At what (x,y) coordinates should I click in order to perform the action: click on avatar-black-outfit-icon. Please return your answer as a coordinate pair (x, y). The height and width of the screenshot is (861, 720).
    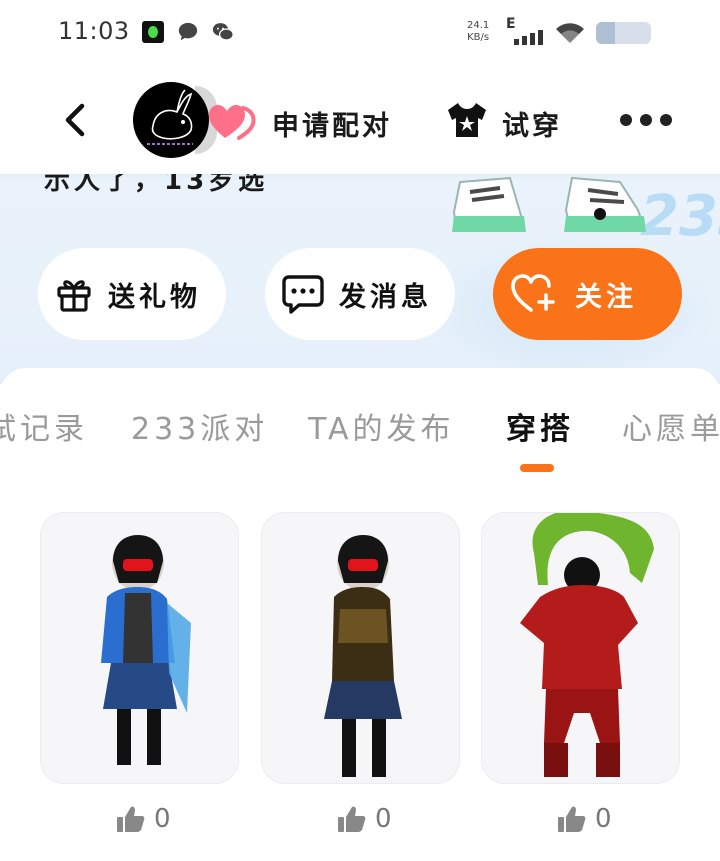
    Looking at the image, I should click on (363, 656).